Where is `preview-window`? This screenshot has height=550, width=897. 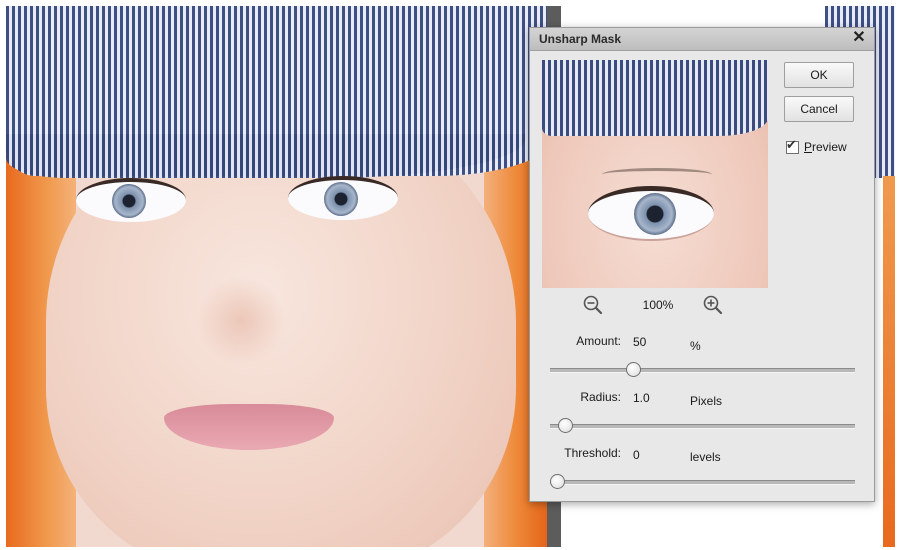 preview-window is located at coordinates (655, 174).